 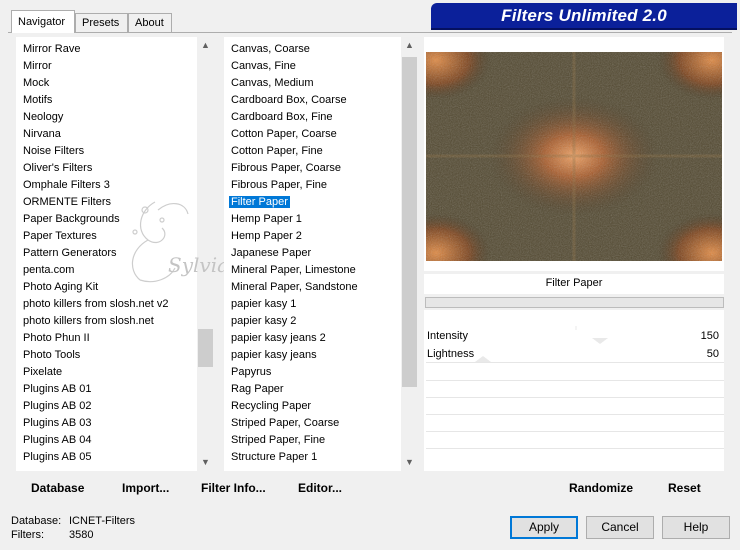 What do you see at coordinates (36, 521) in the screenshot?
I see `status-database-label: Database:` at bounding box center [36, 521].